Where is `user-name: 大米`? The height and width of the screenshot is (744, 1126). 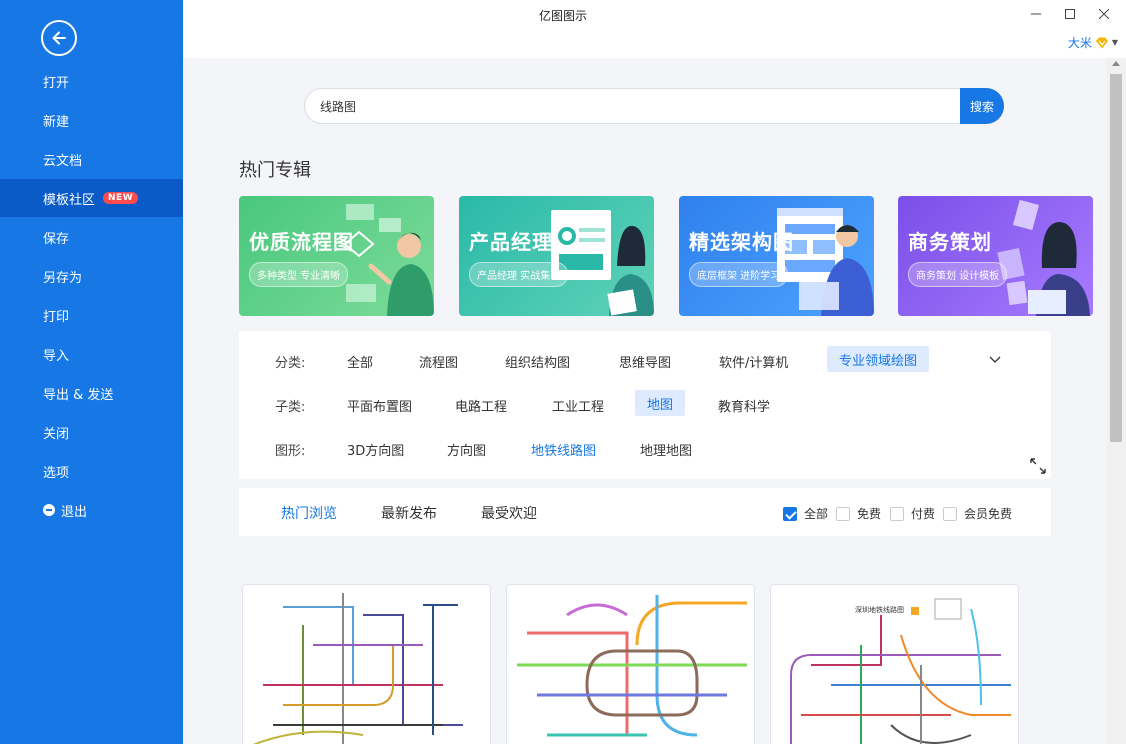
user-name: 大米 is located at coordinates (1079, 43).